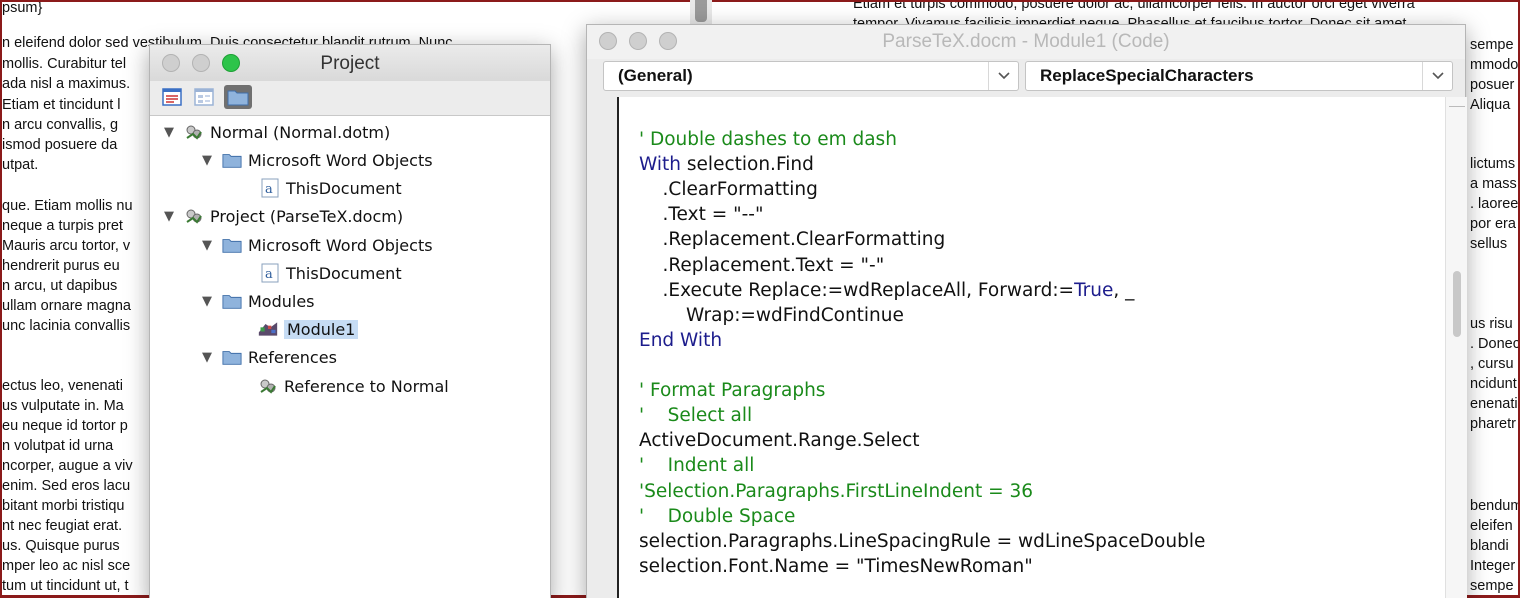 The width and height of the screenshot is (1520, 598). I want to click on tree-item-normal-project: ▼ Normal (Normal.dotm), so click(277, 132).